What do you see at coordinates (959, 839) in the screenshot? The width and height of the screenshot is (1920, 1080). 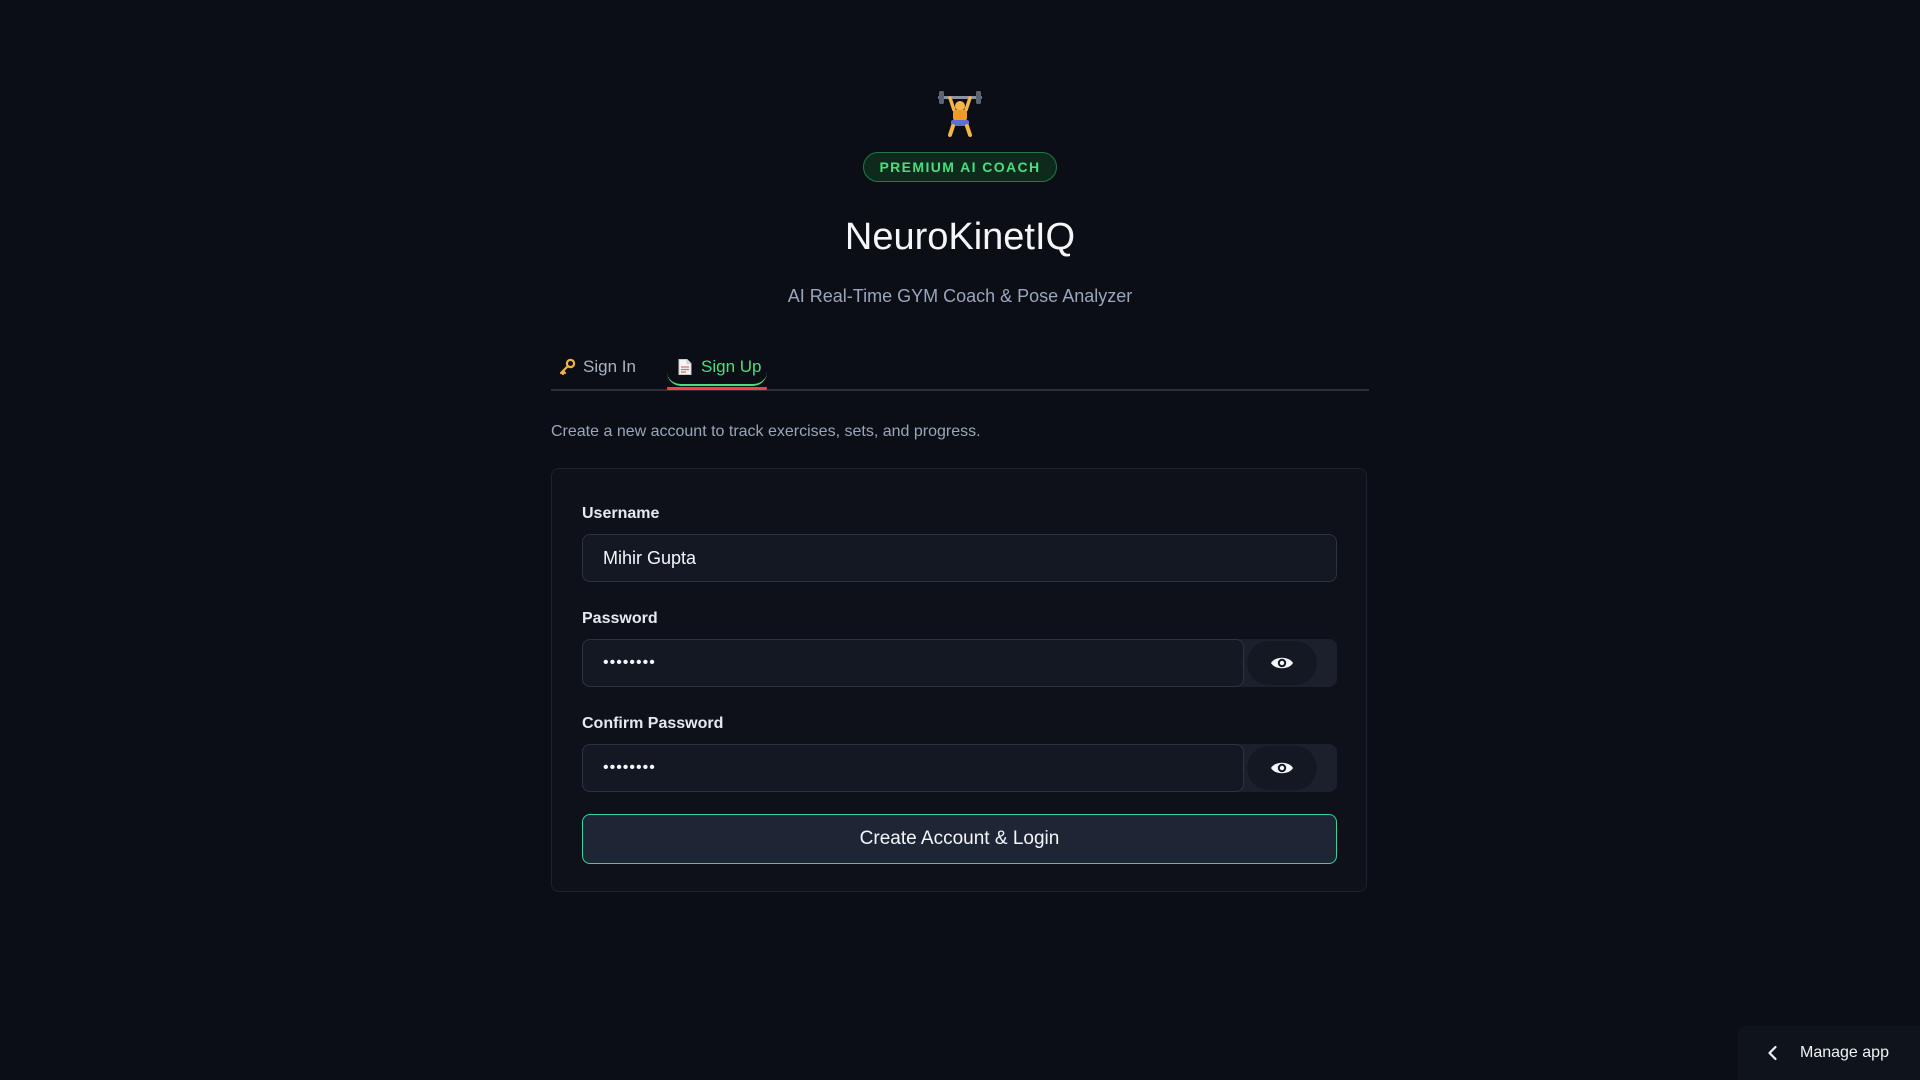 I see `create-account-button: Create Account & Login` at bounding box center [959, 839].